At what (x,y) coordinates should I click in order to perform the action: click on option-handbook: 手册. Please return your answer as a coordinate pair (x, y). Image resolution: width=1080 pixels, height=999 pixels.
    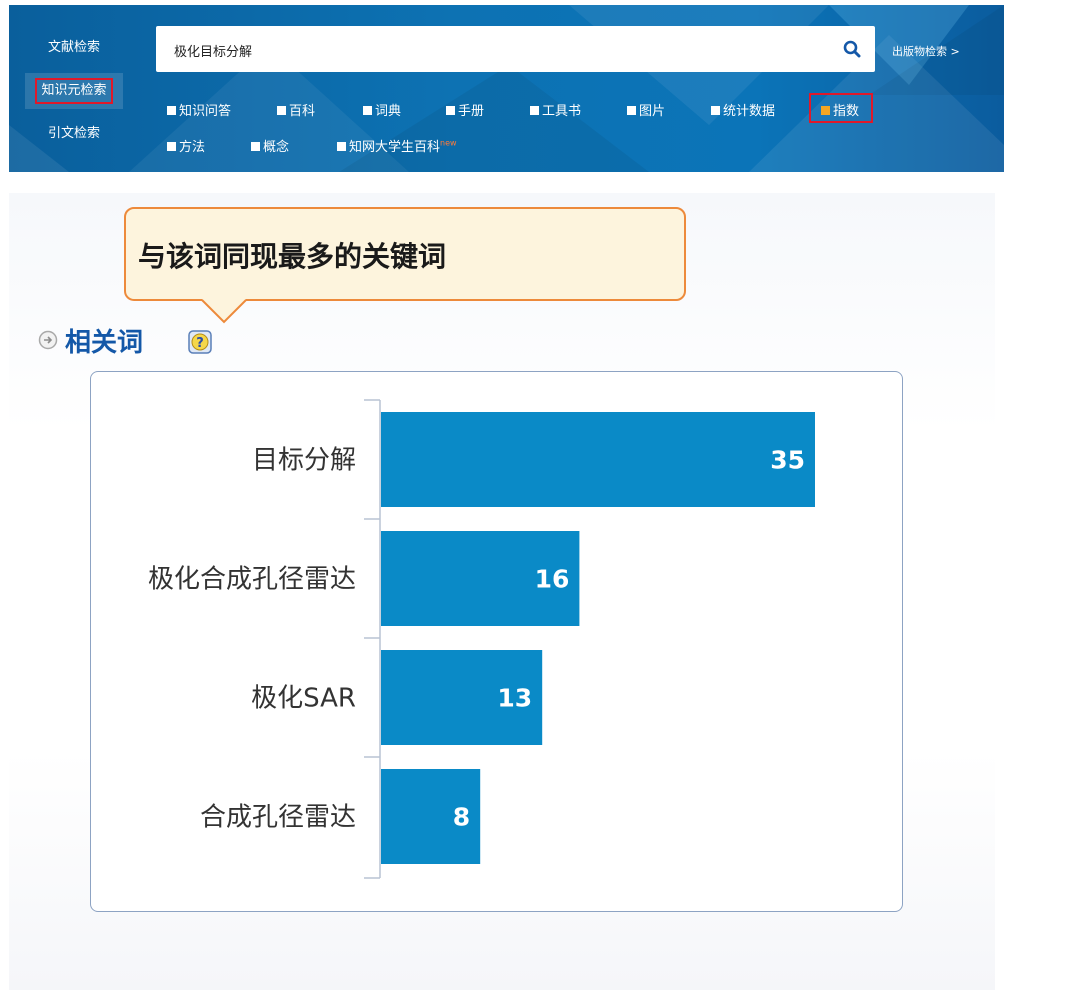
    Looking at the image, I should click on (465, 109).